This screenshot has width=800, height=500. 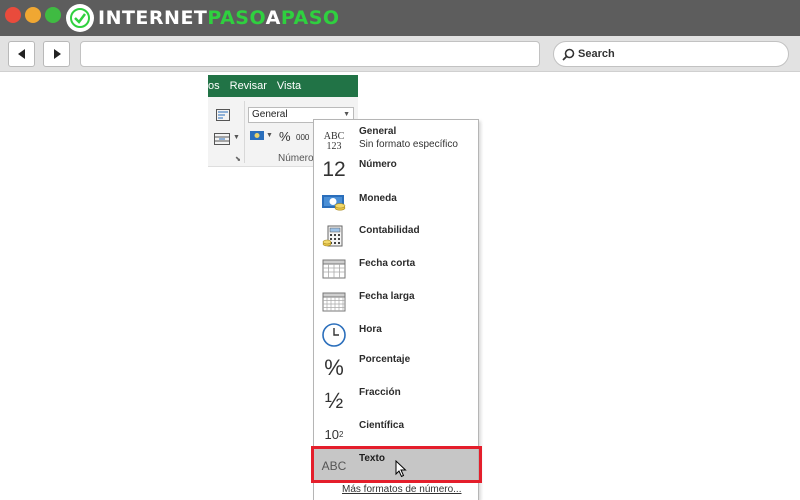 I want to click on browser-toolbar, so click(x=400, y=54).